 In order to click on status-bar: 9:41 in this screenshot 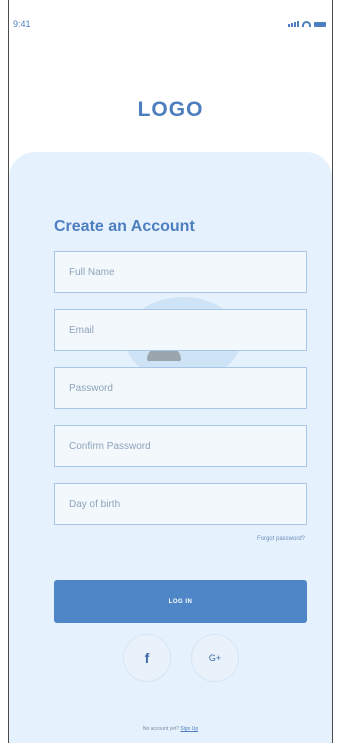, I will do `click(170, 20)`.